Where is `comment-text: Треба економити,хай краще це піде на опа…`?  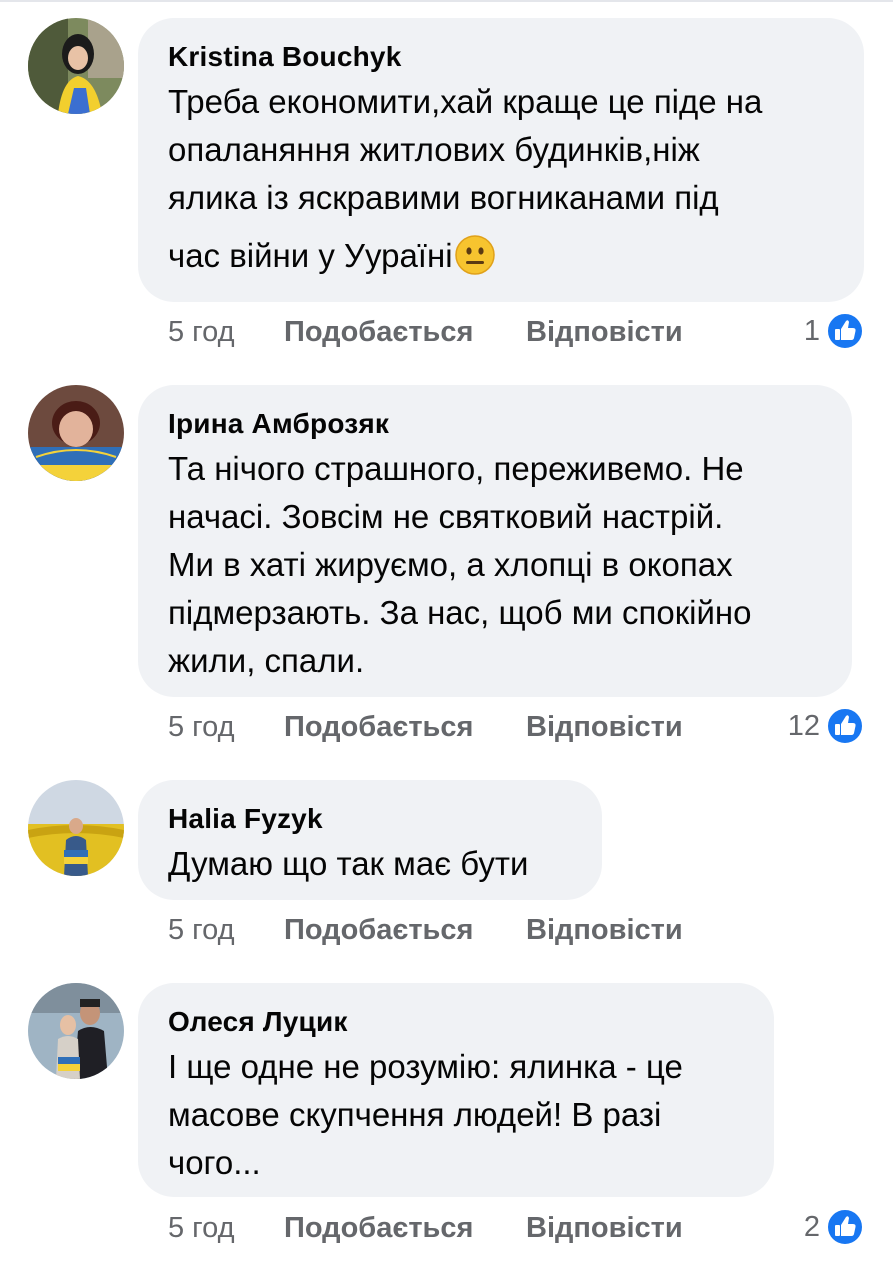 comment-text: Треба економити,хай краще це піде на опа… is located at coordinates (501, 183).